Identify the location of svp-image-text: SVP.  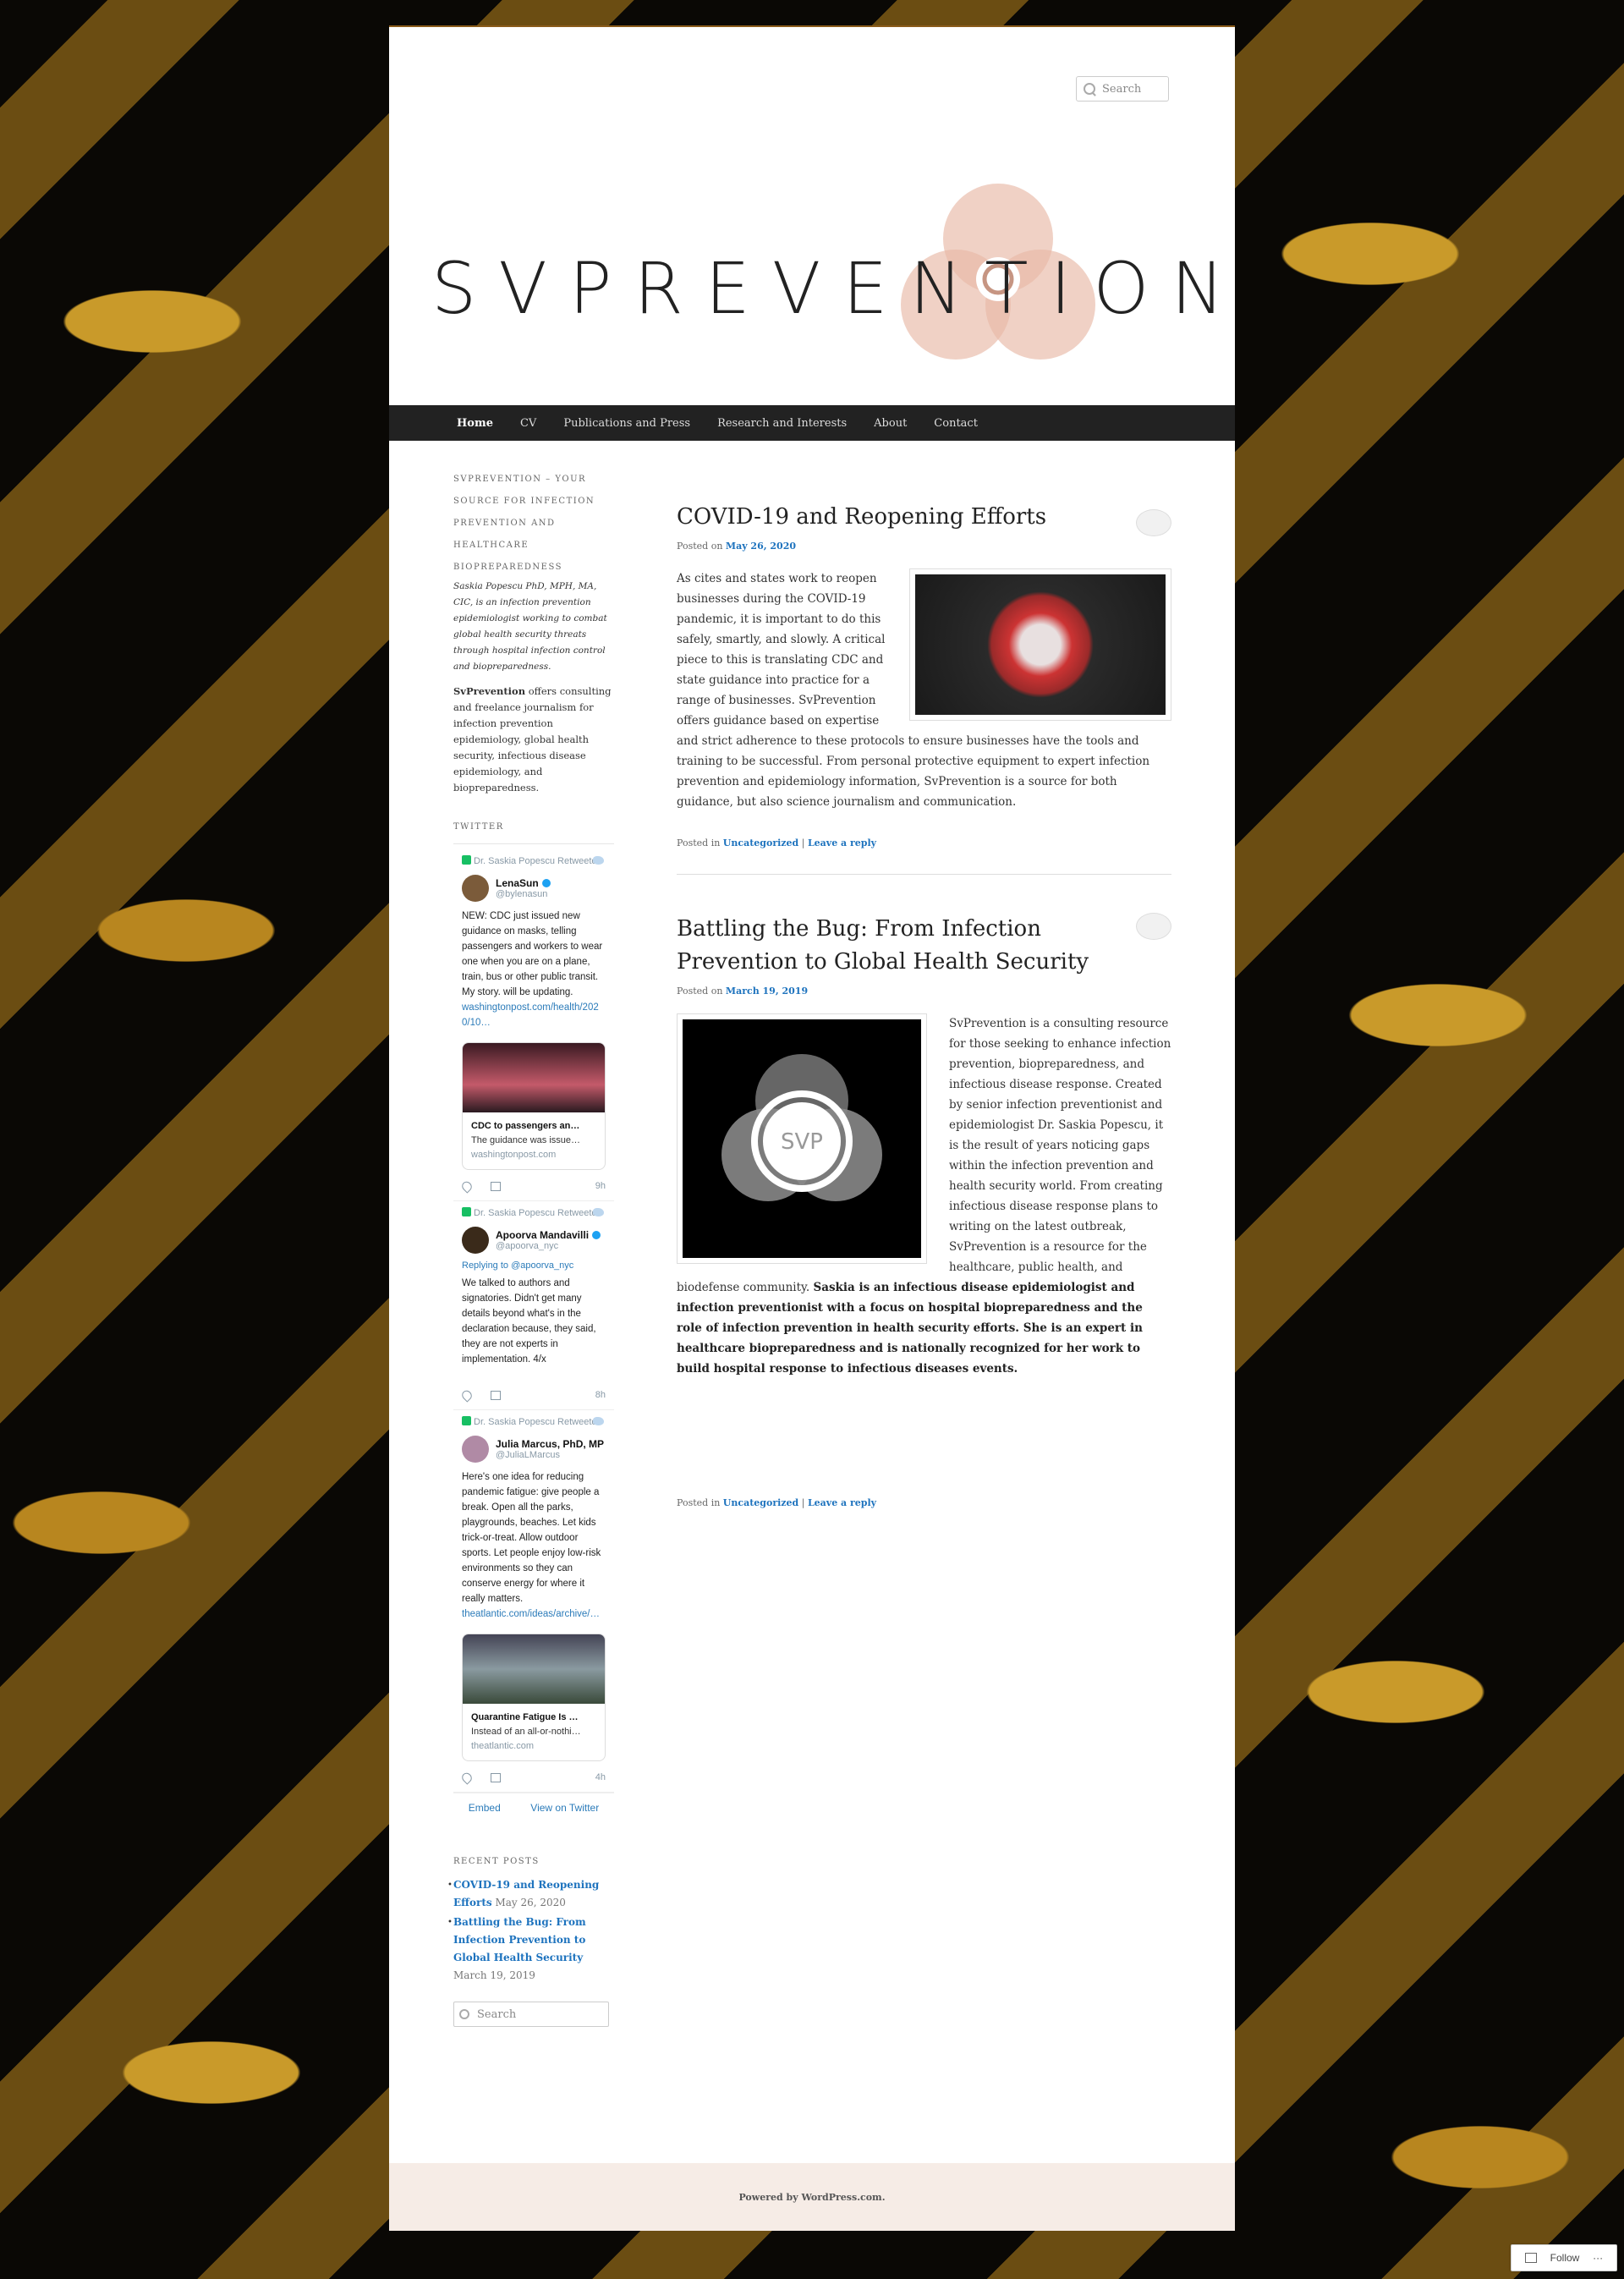
(802, 1142).